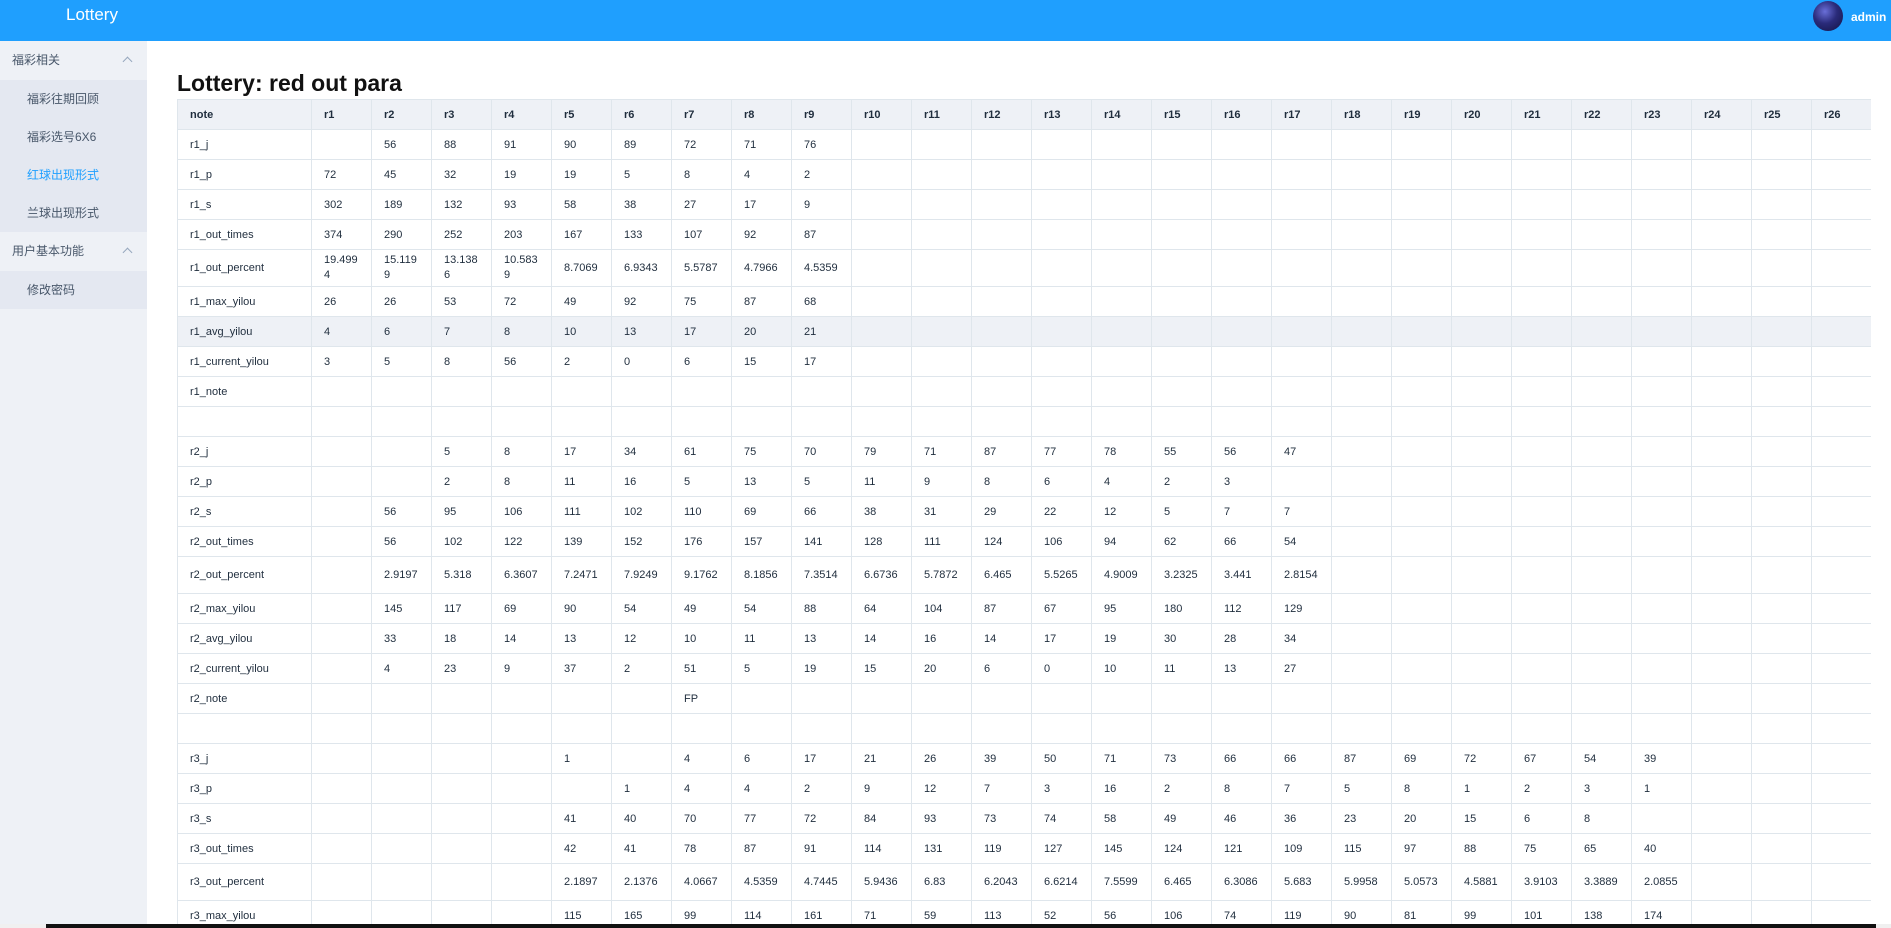  I want to click on menu-item-pick-6x6: 福彩选号6X6, so click(73, 137).